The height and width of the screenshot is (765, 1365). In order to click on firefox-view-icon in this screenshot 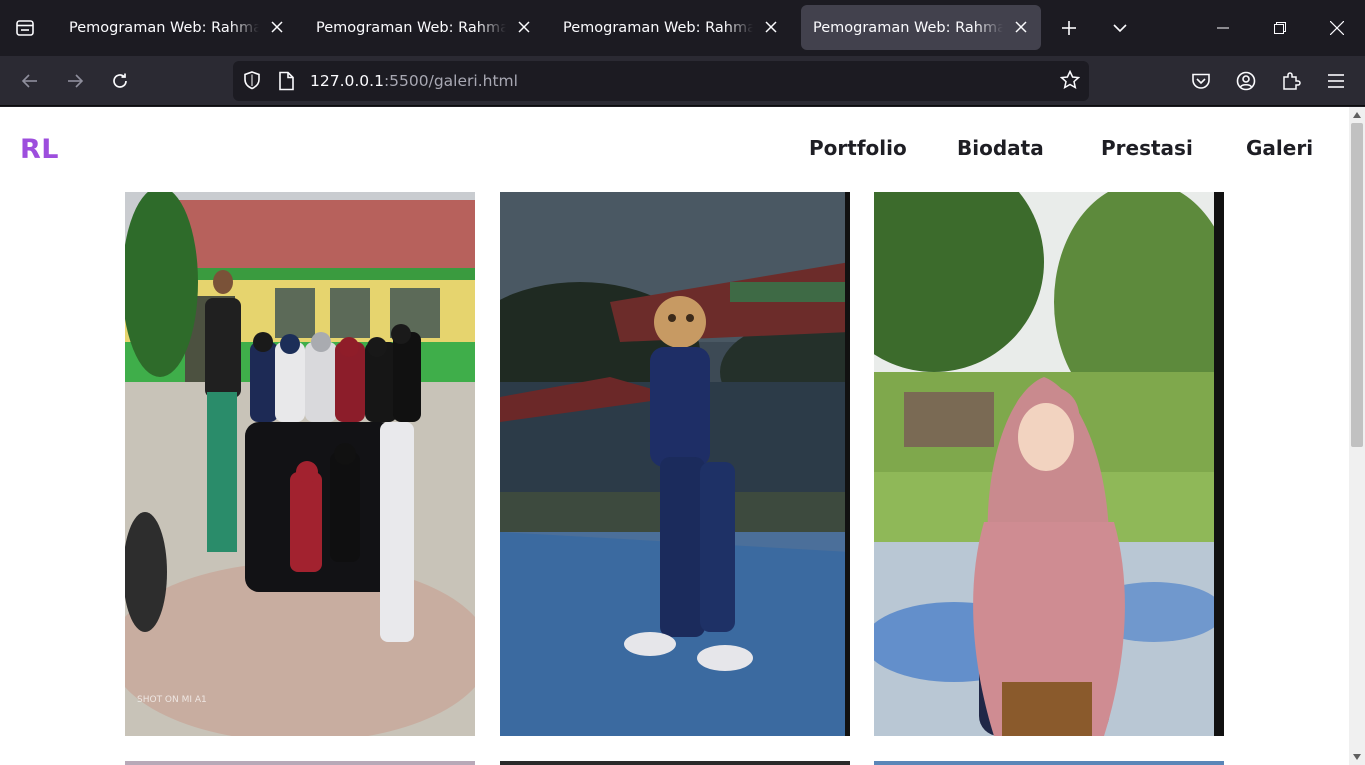, I will do `click(25, 28)`.